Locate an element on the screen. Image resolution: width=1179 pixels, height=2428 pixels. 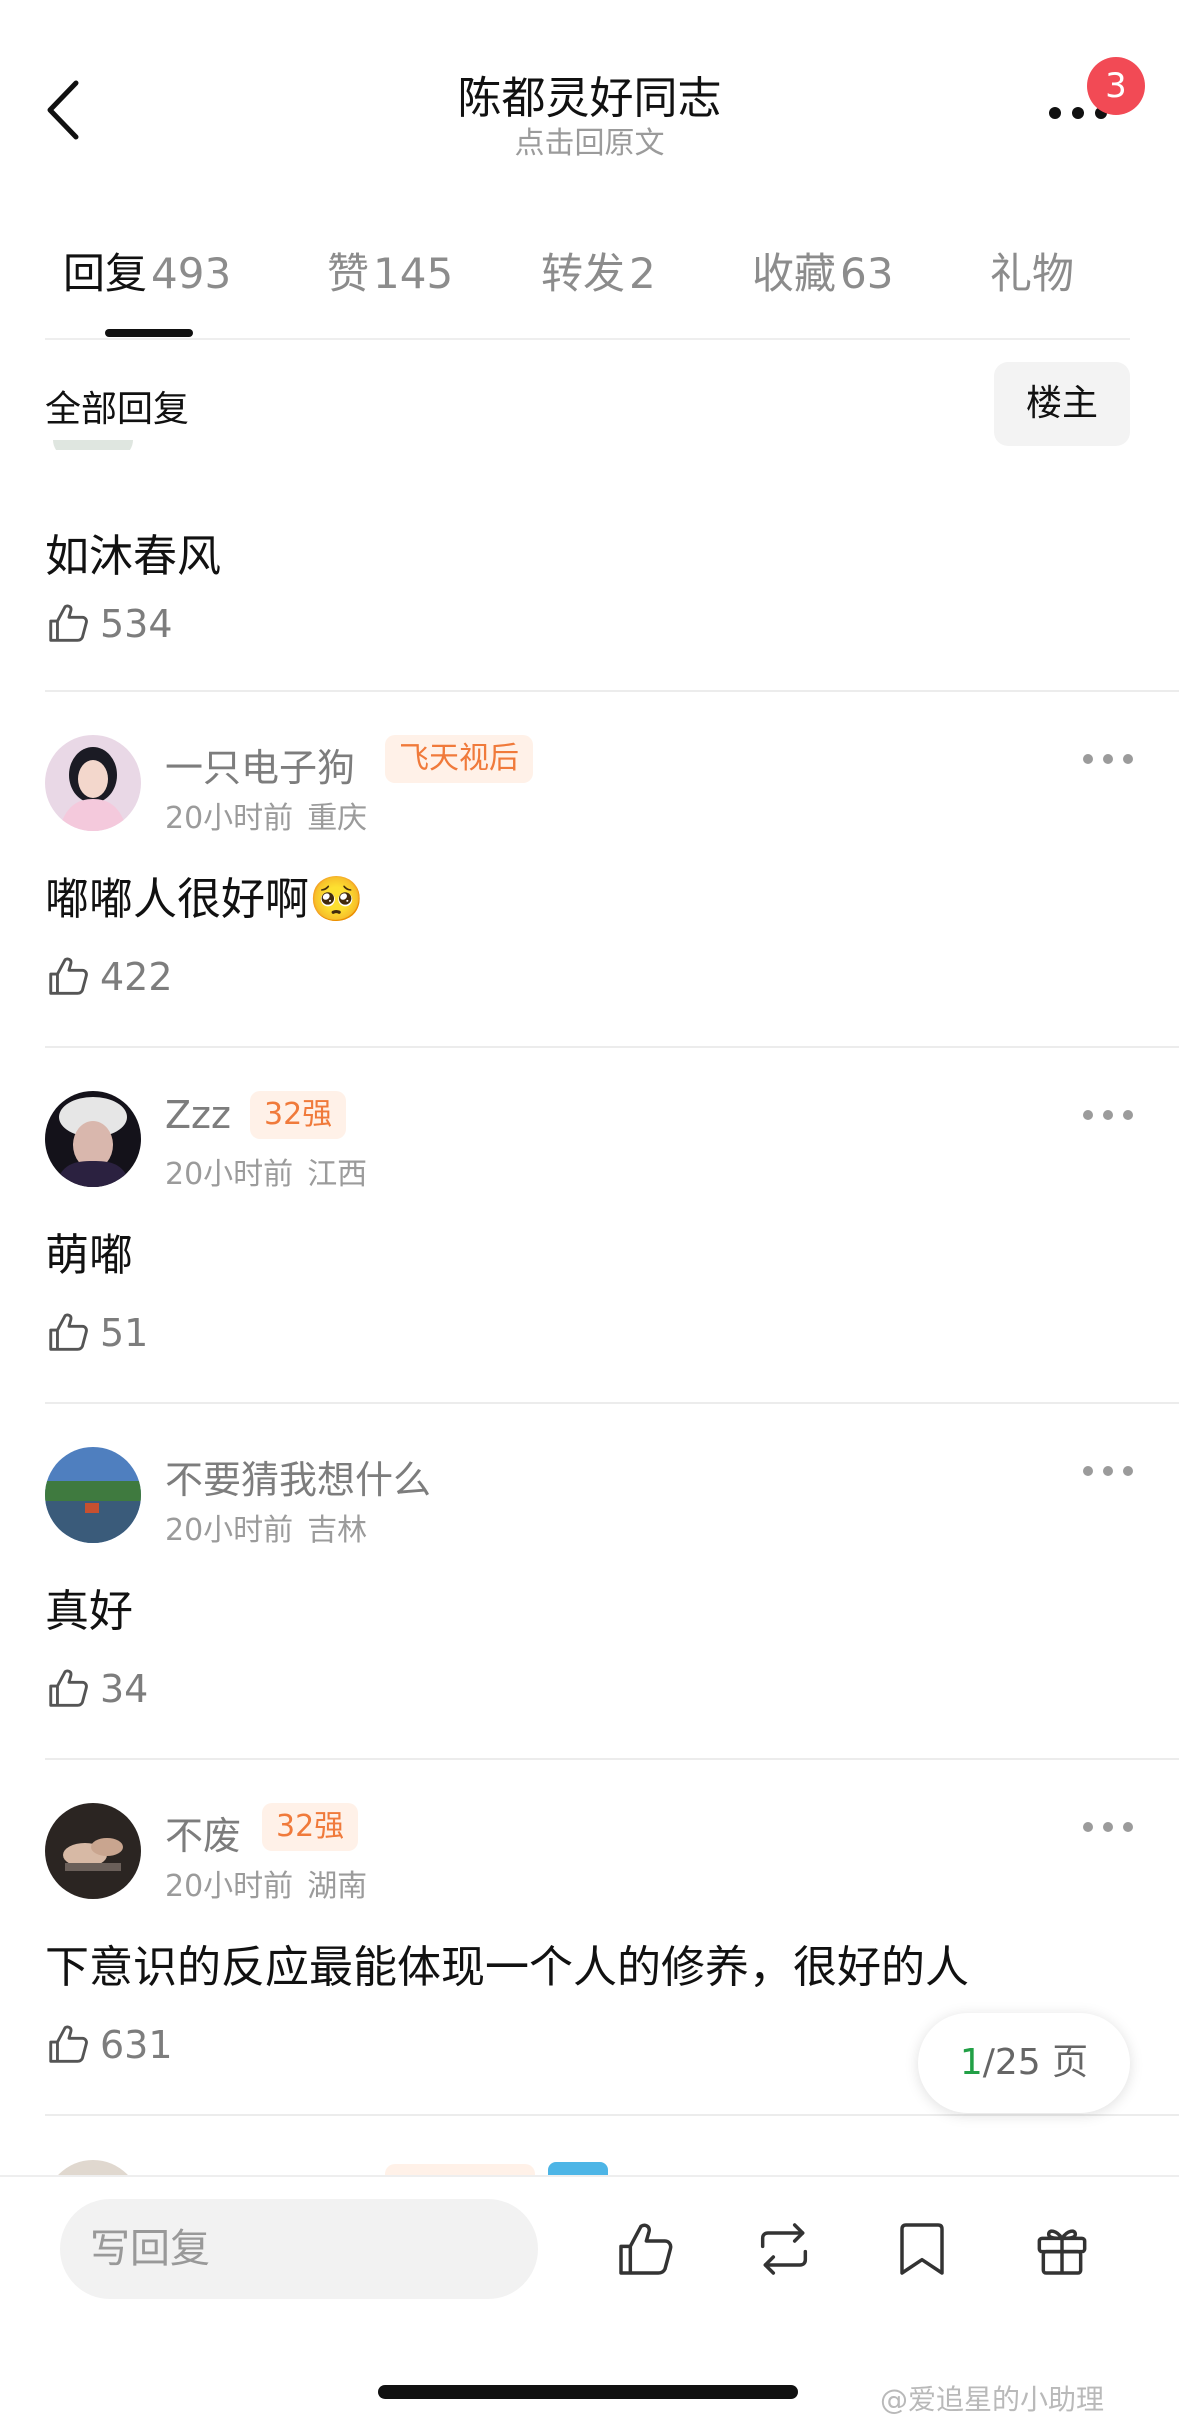
tab-label: 回复 is located at coordinates (105, 273).